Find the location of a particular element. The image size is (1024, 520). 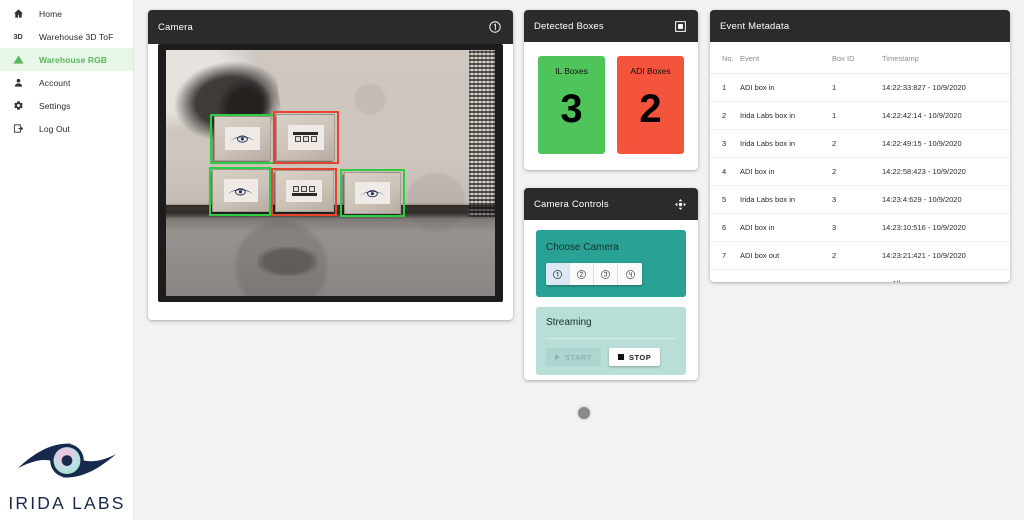

cell-box-id: 1 is located at coordinates (857, 87).